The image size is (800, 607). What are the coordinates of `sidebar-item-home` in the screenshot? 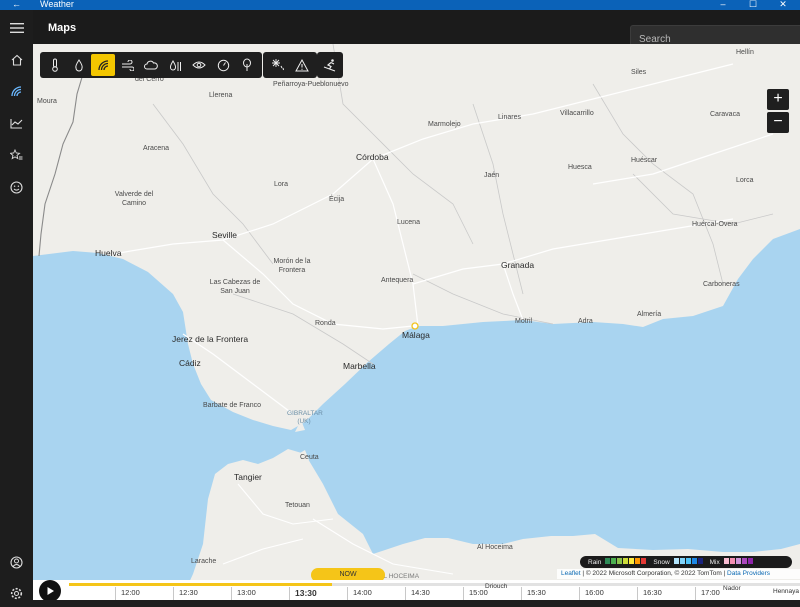 It's located at (16, 60).